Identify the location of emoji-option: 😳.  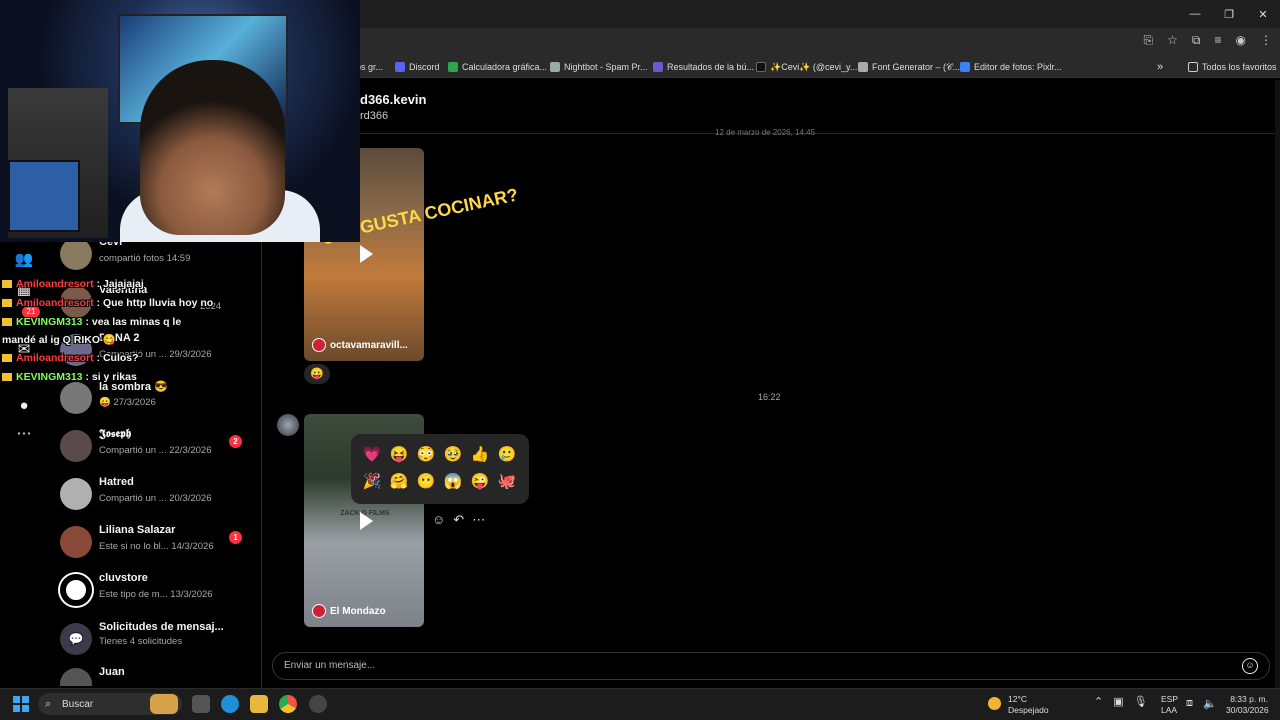
(426, 455).